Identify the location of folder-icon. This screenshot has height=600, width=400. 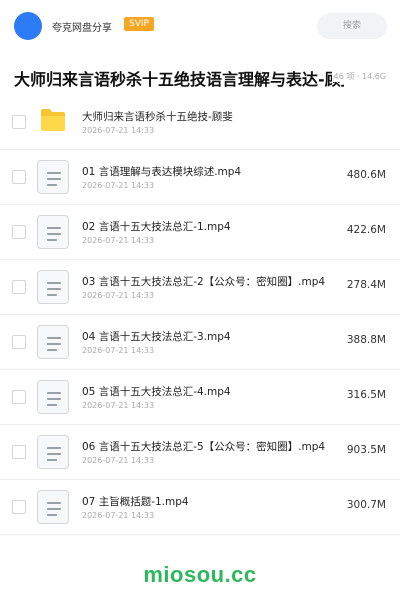
(53, 120).